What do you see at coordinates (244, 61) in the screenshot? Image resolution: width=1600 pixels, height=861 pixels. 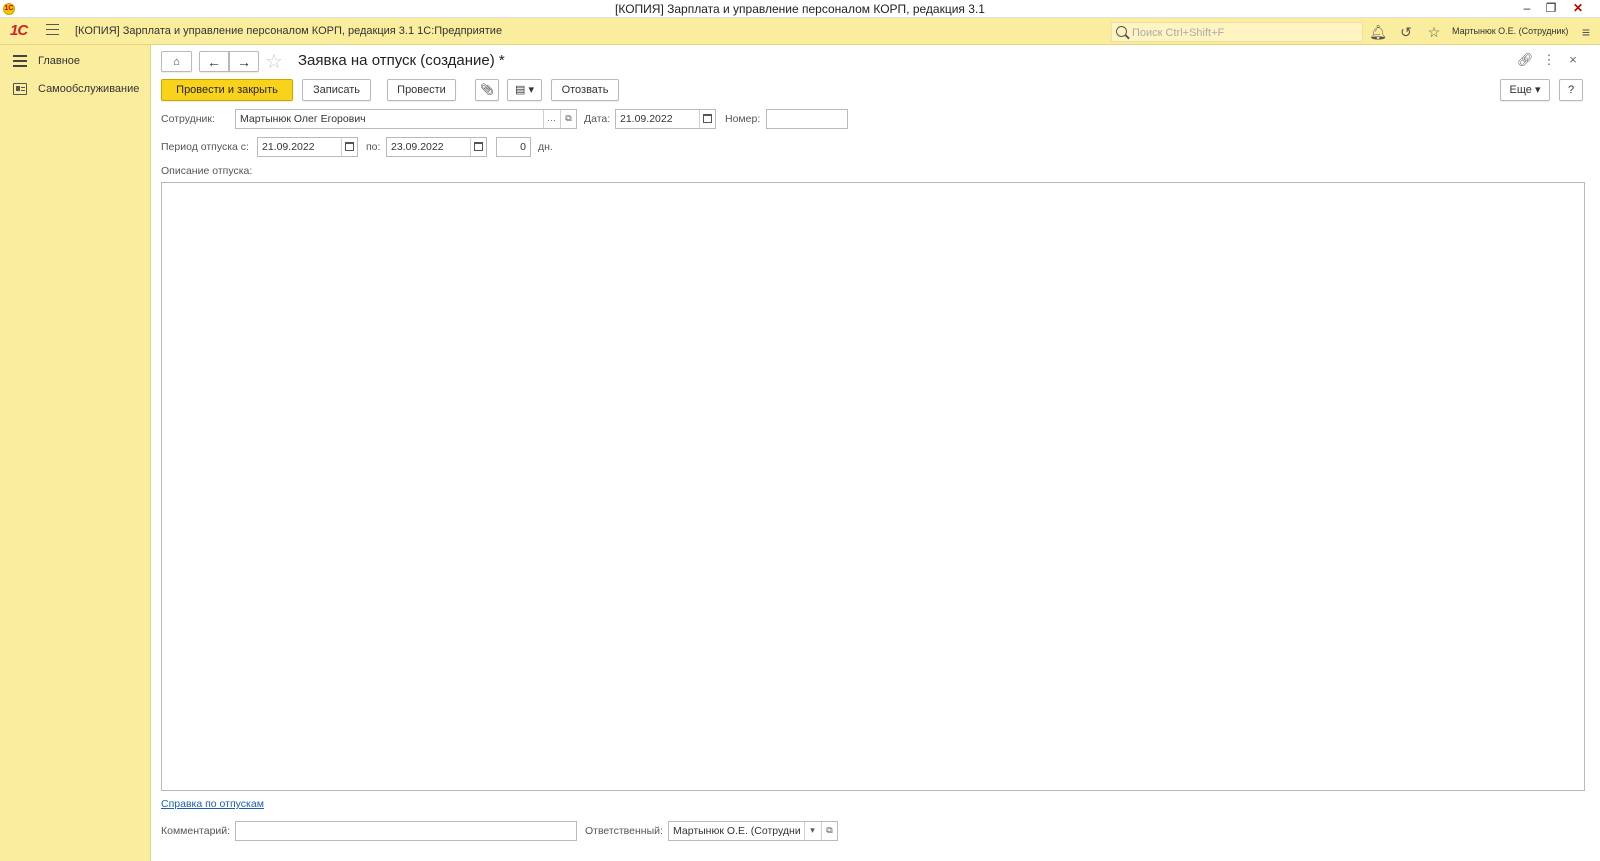 I see `forward-button: →` at bounding box center [244, 61].